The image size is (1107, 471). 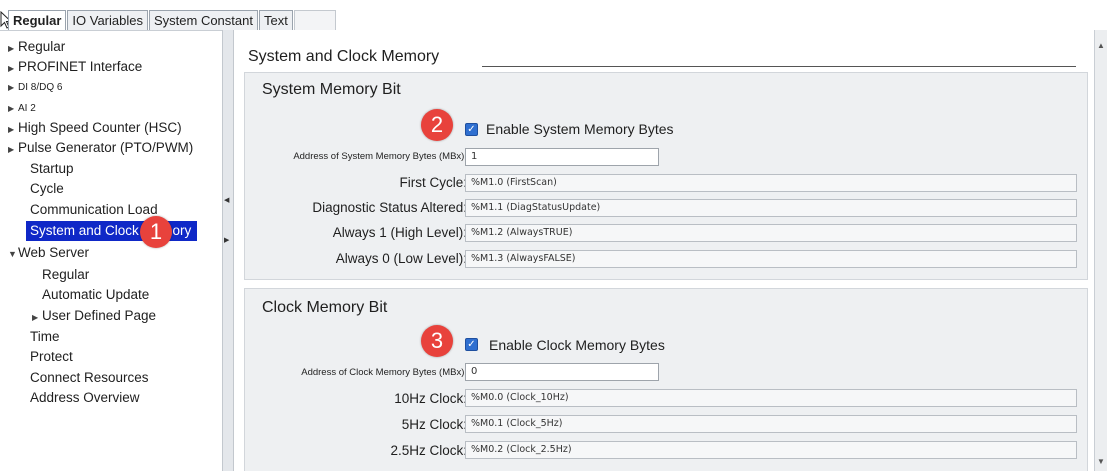 What do you see at coordinates (100, 148) in the screenshot?
I see `tree-item-pulse-generator: ▶ Pulse Generator (PTO/PWM)` at bounding box center [100, 148].